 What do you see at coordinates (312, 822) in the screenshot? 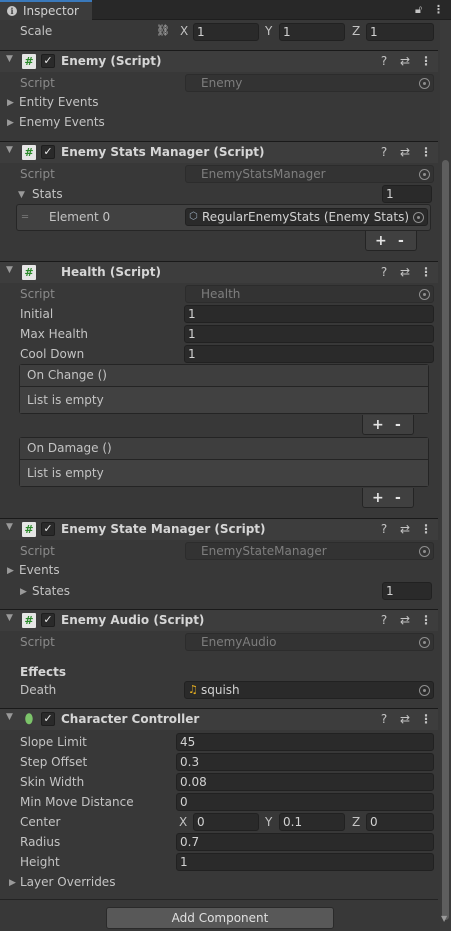
I see `center-y-field: 0.1` at bounding box center [312, 822].